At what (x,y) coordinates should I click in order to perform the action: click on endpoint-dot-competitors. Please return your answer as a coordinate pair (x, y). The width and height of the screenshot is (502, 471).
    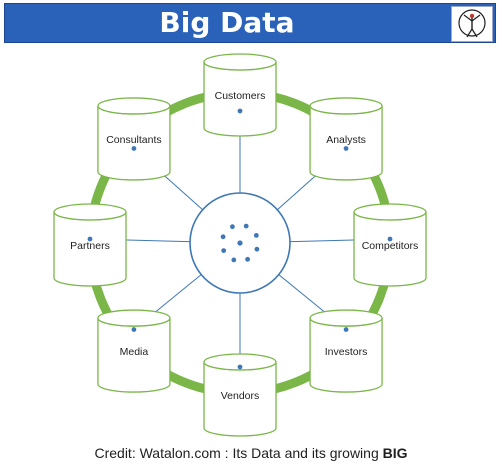
    Looking at the image, I should click on (390, 239).